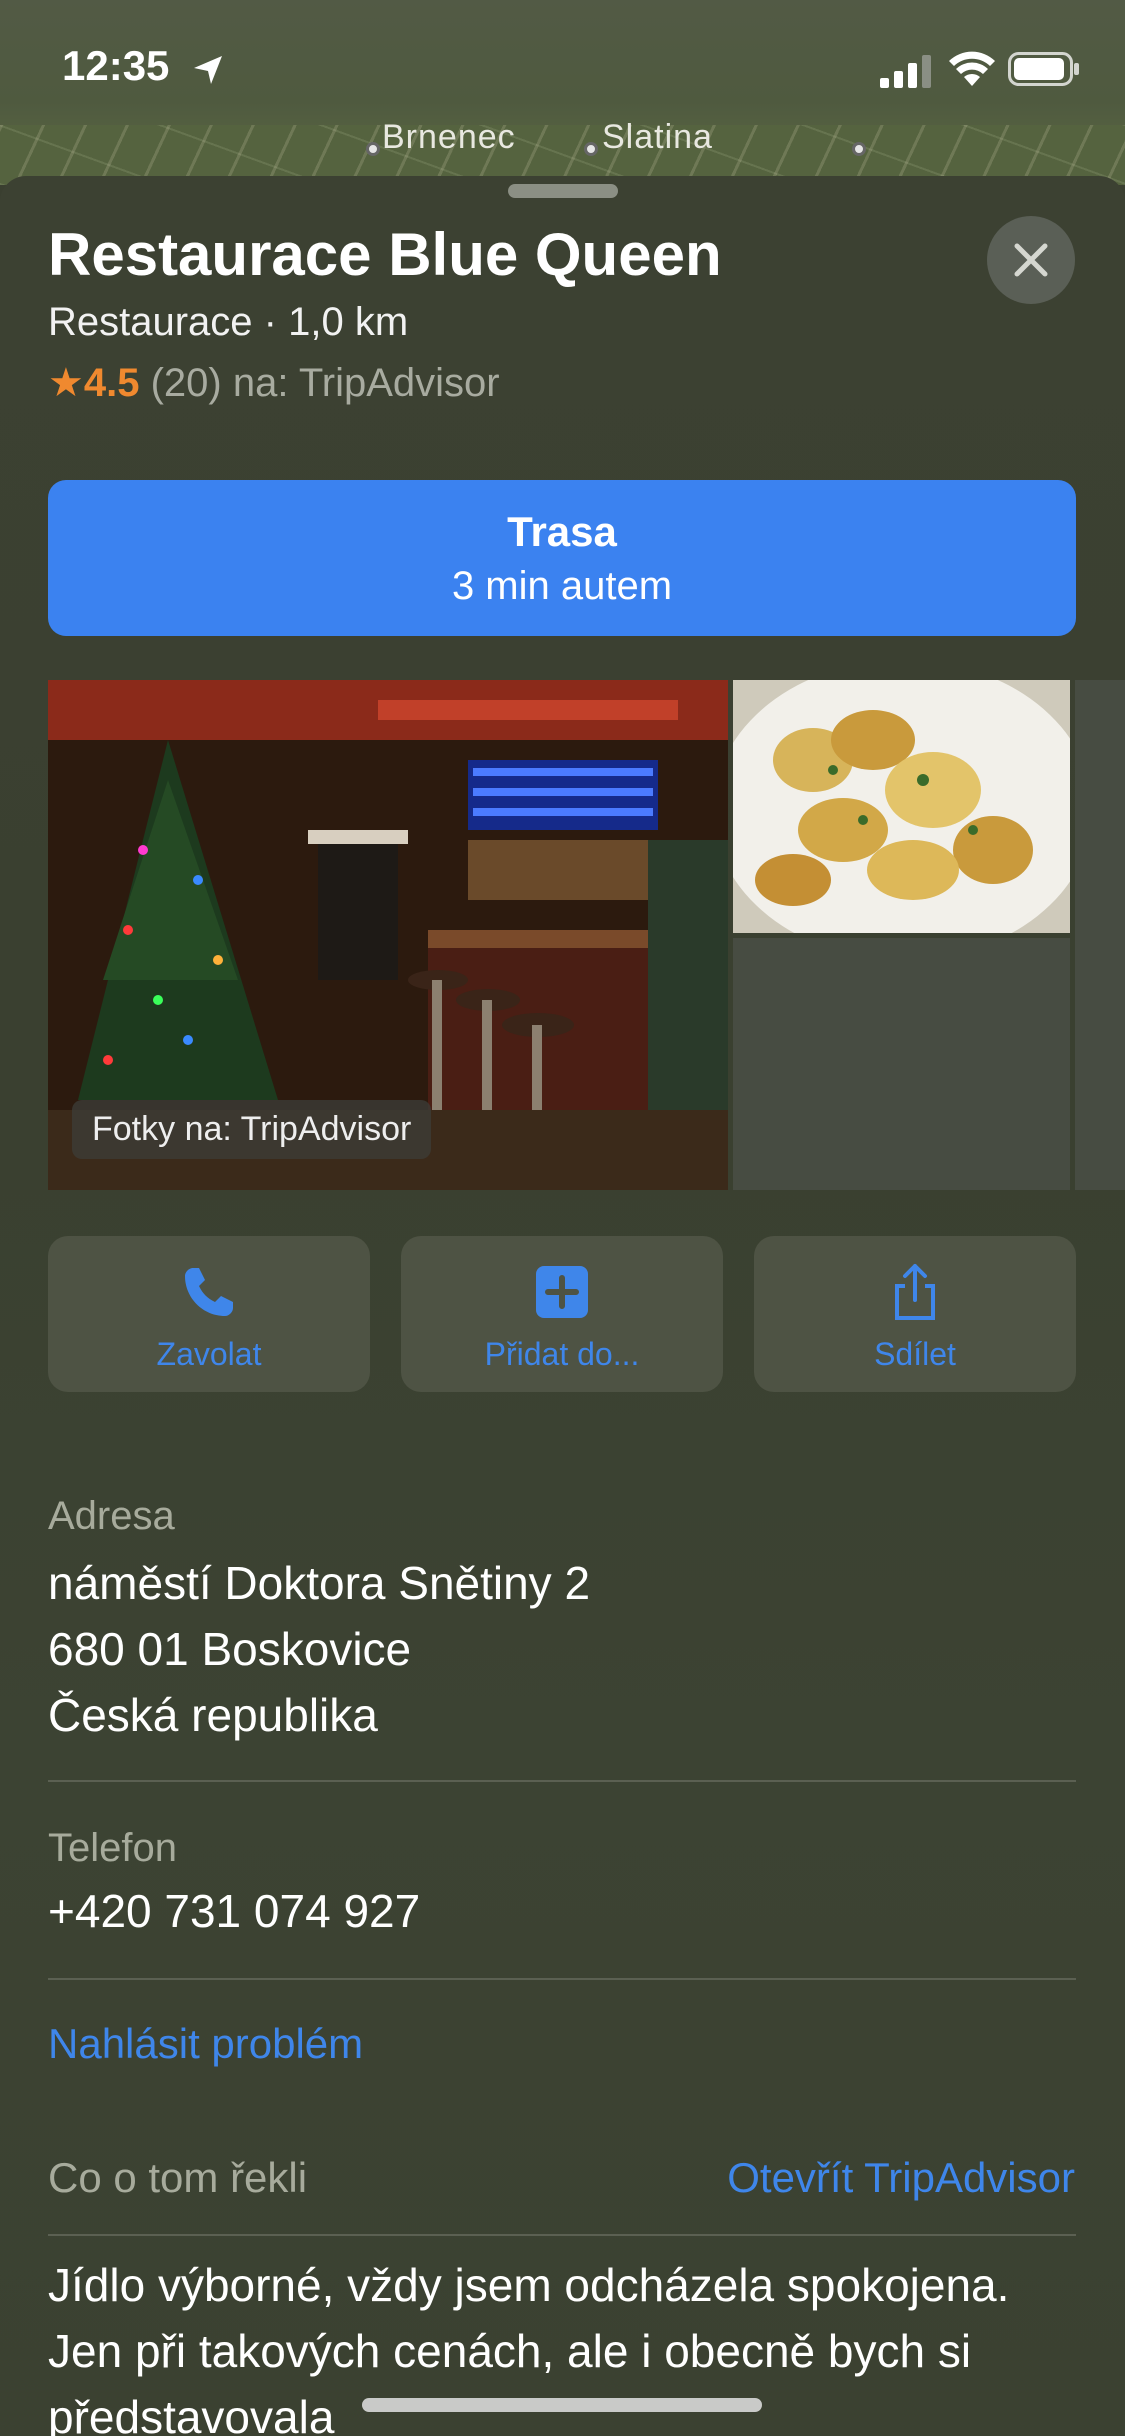 The image size is (1125, 2436). I want to click on place-subtitle: Restaurace · 1,0 km, so click(228, 322).